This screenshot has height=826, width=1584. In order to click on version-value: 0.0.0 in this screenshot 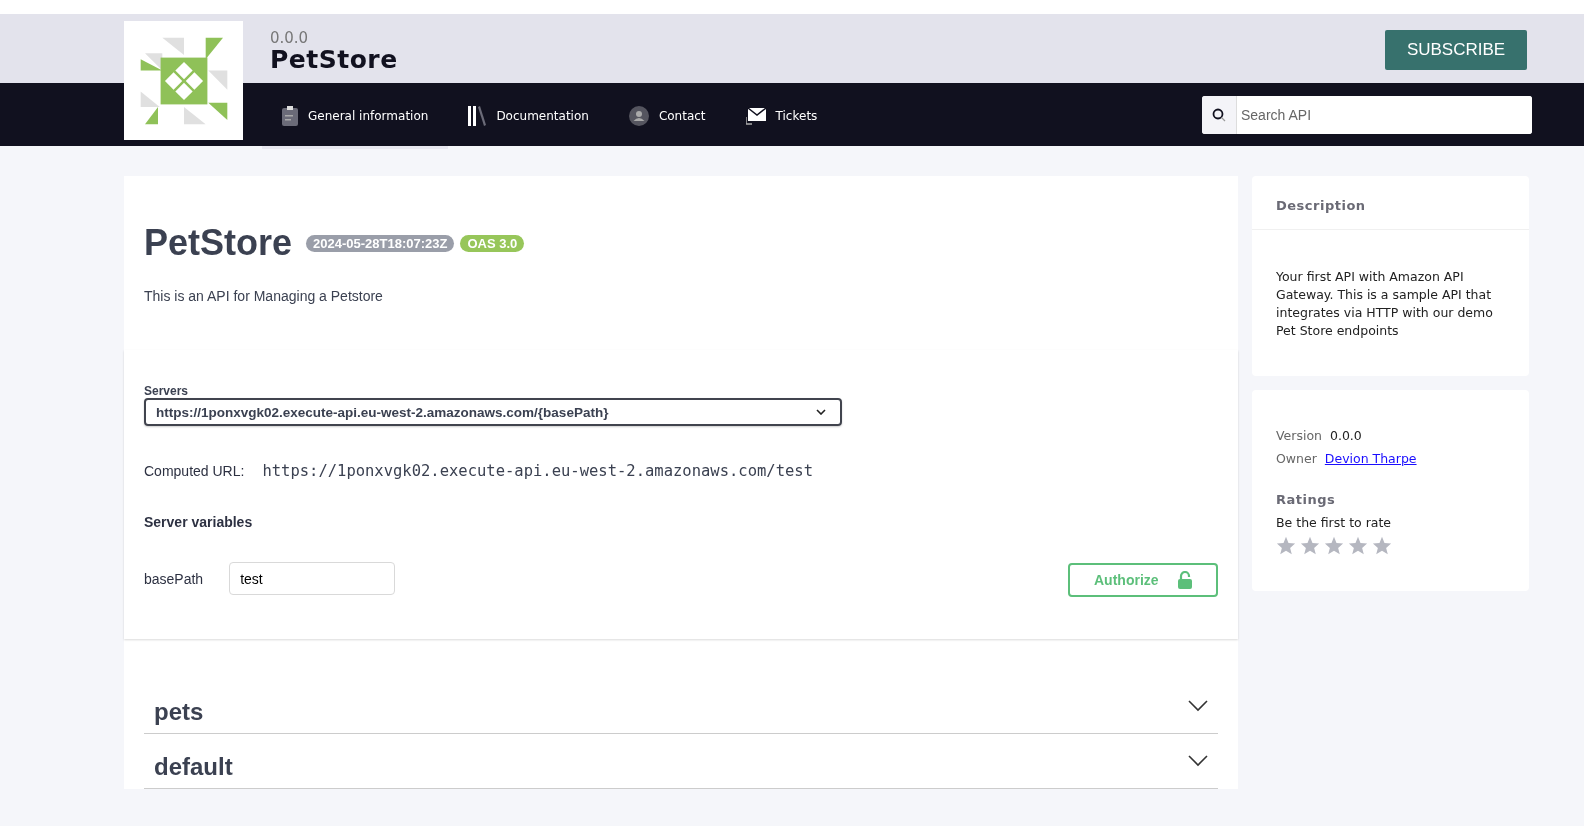, I will do `click(1345, 435)`.